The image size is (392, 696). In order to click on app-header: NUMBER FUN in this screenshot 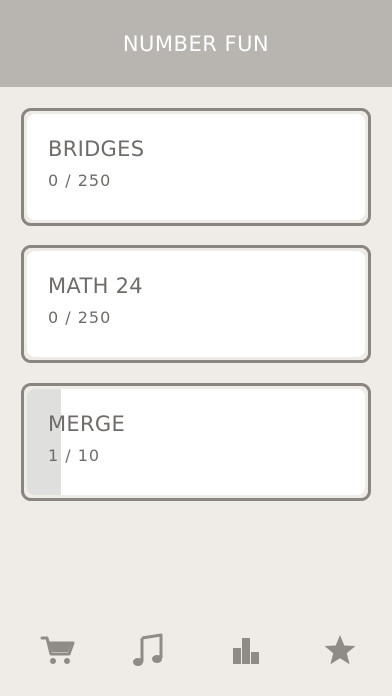, I will do `click(196, 43)`.